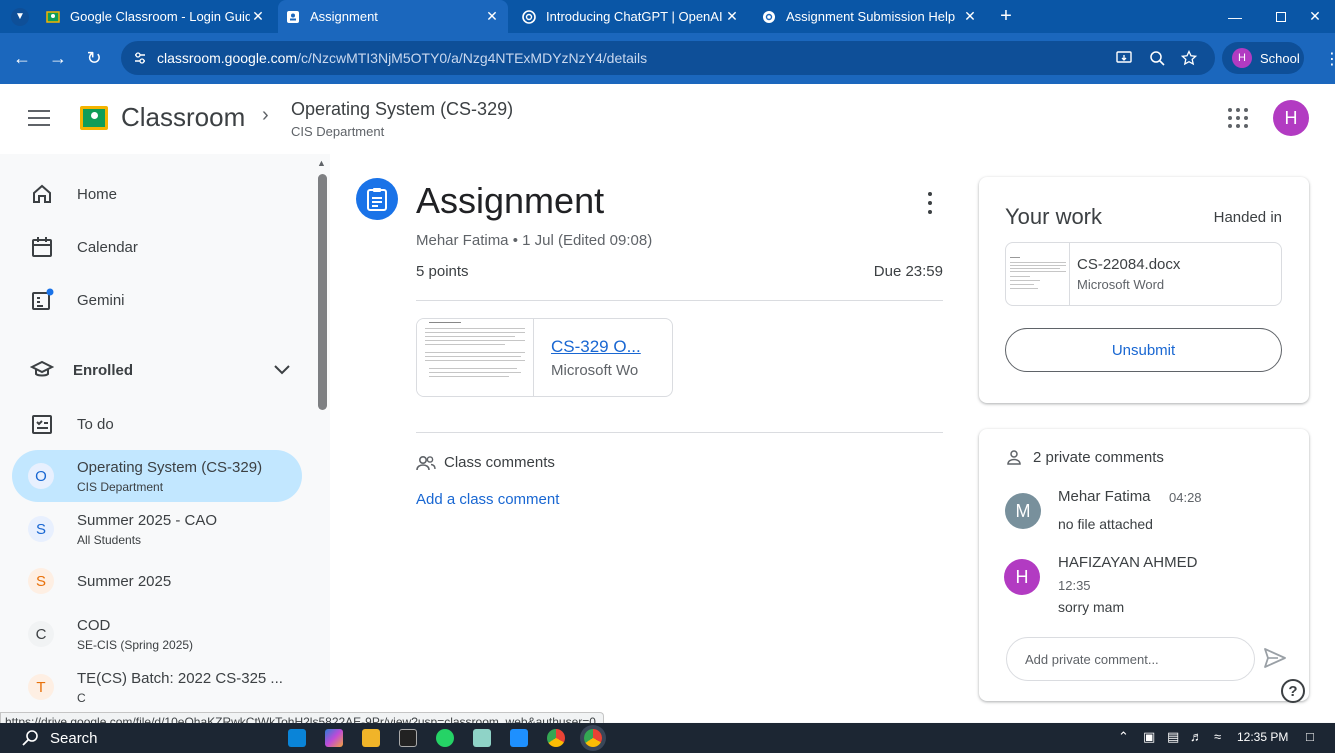 The height and width of the screenshot is (753, 1335). I want to click on course-letter-avatar: C, so click(41, 634).